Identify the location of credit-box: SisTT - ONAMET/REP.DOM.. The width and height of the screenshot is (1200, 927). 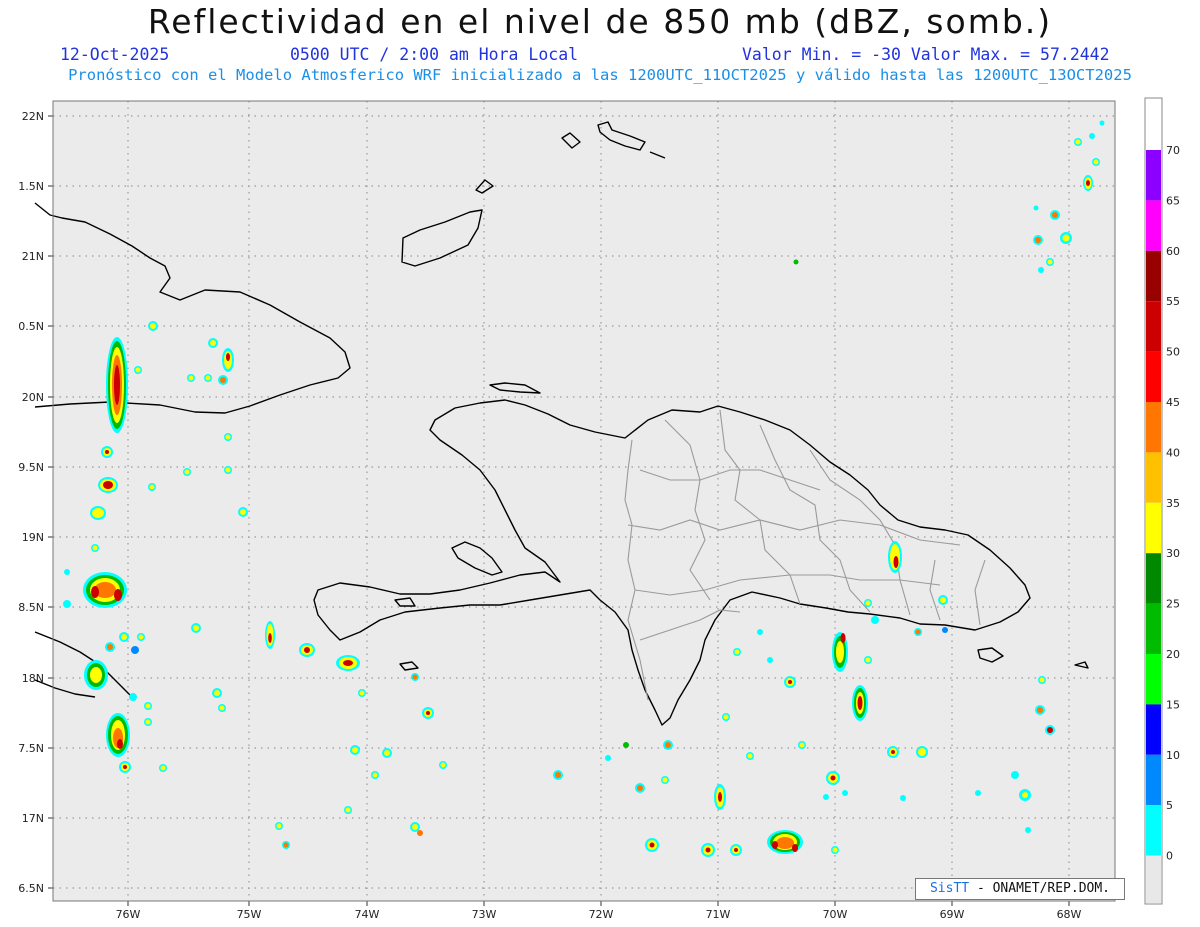
(1020, 889).